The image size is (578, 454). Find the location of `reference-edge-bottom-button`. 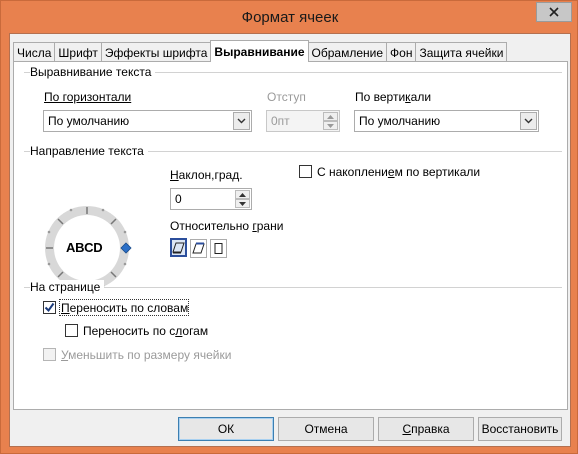

reference-edge-bottom-button is located at coordinates (178, 247).